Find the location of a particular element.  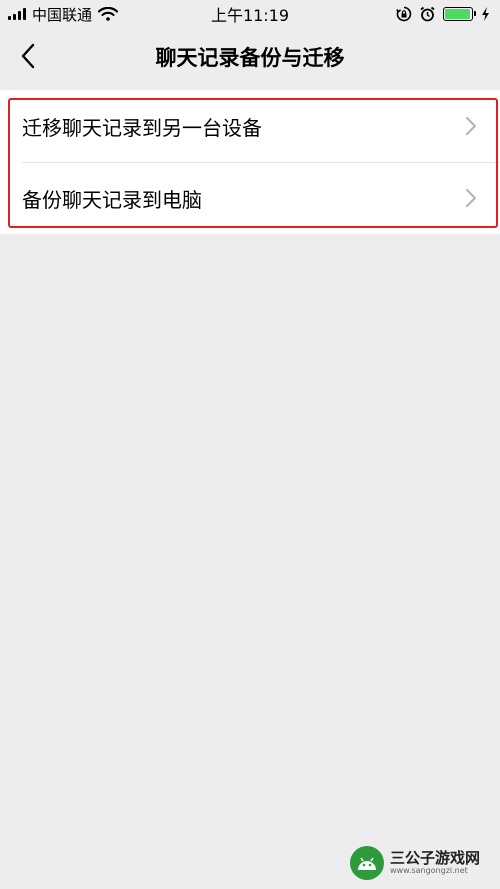

charging-icon is located at coordinates (485, 14).